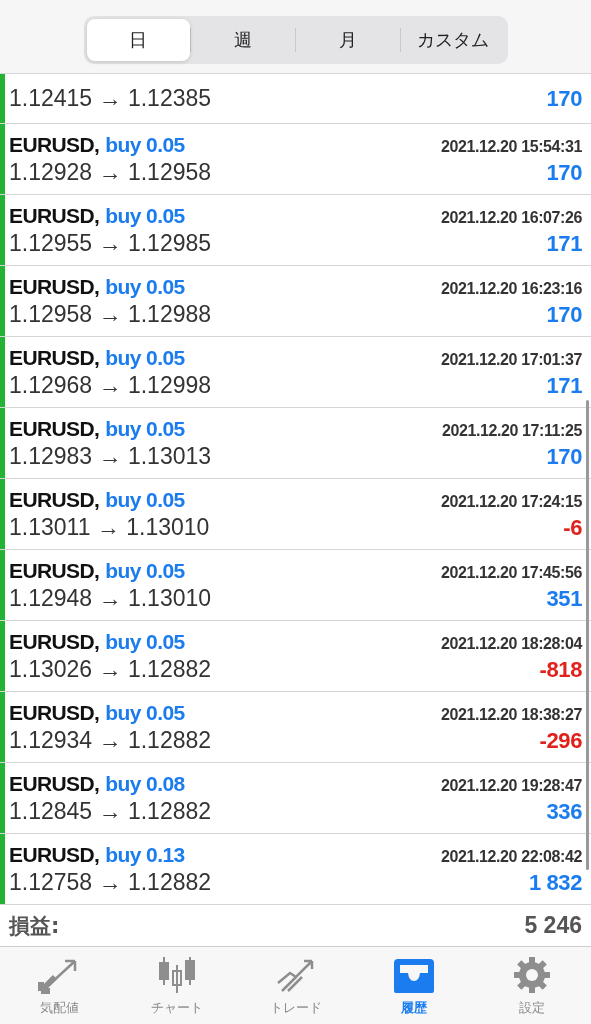 This screenshot has width=591, height=1024. Describe the element at coordinates (295, 985) in the screenshot. I see `nav-tab: トレード` at that location.